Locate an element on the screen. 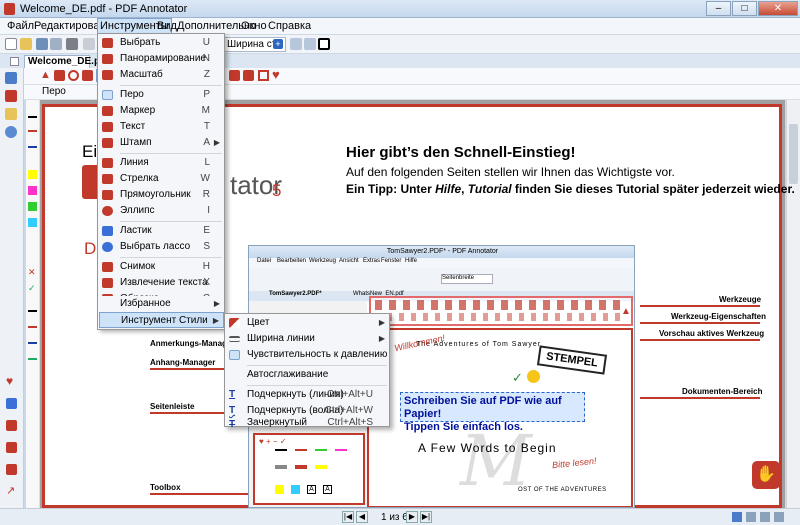  menu-item-tool-styles: Инструмент Стили ▶ is located at coordinates (161, 320).